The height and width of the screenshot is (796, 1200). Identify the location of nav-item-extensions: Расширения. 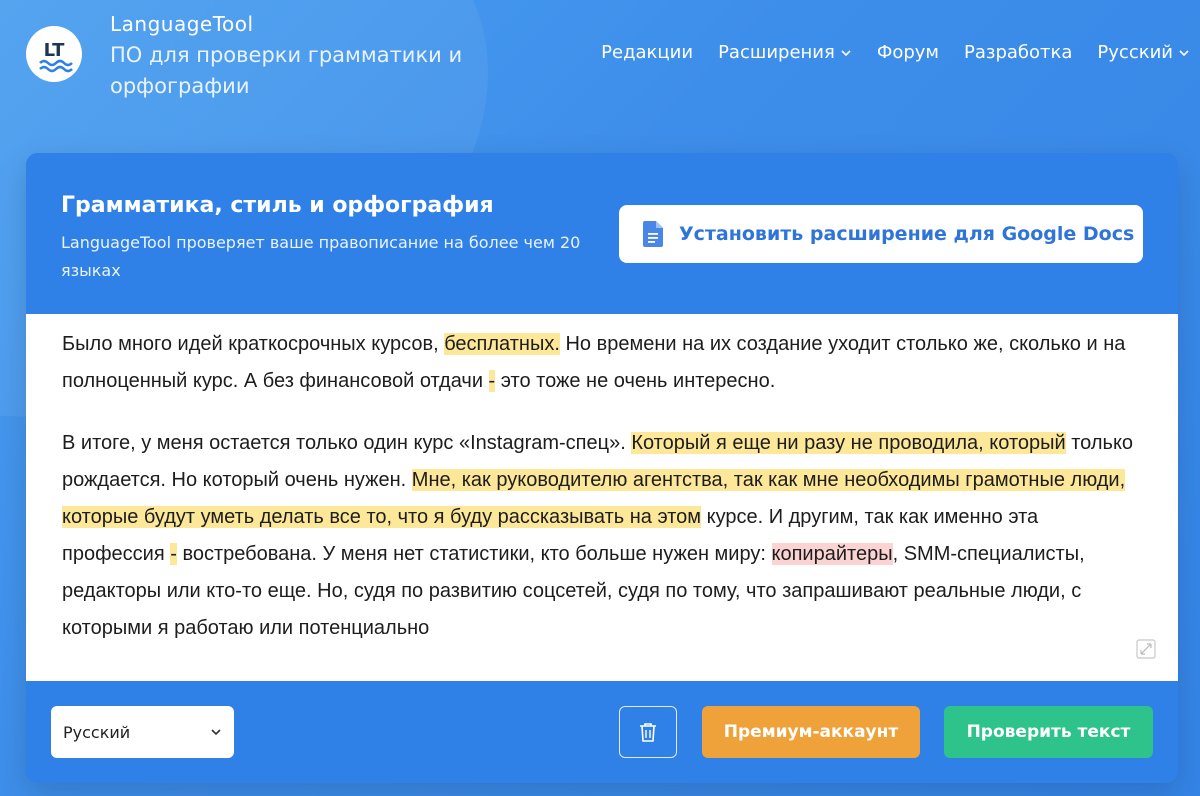
(785, 52).